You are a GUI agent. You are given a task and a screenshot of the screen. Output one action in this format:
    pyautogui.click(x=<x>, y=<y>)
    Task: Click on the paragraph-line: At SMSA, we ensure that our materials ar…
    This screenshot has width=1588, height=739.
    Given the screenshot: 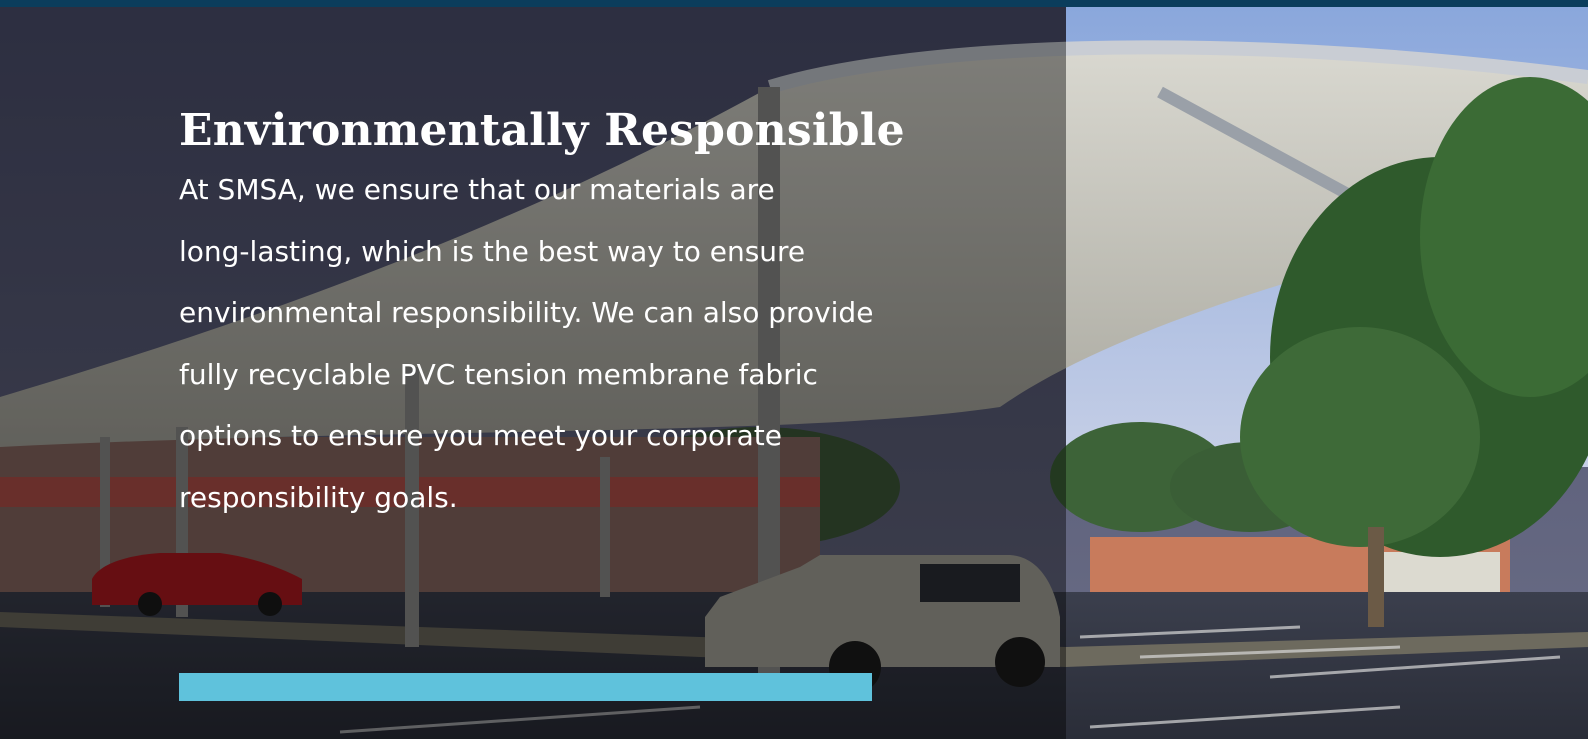 What is the action you would take?
    pyautogui.click(x=477, y=189)
    